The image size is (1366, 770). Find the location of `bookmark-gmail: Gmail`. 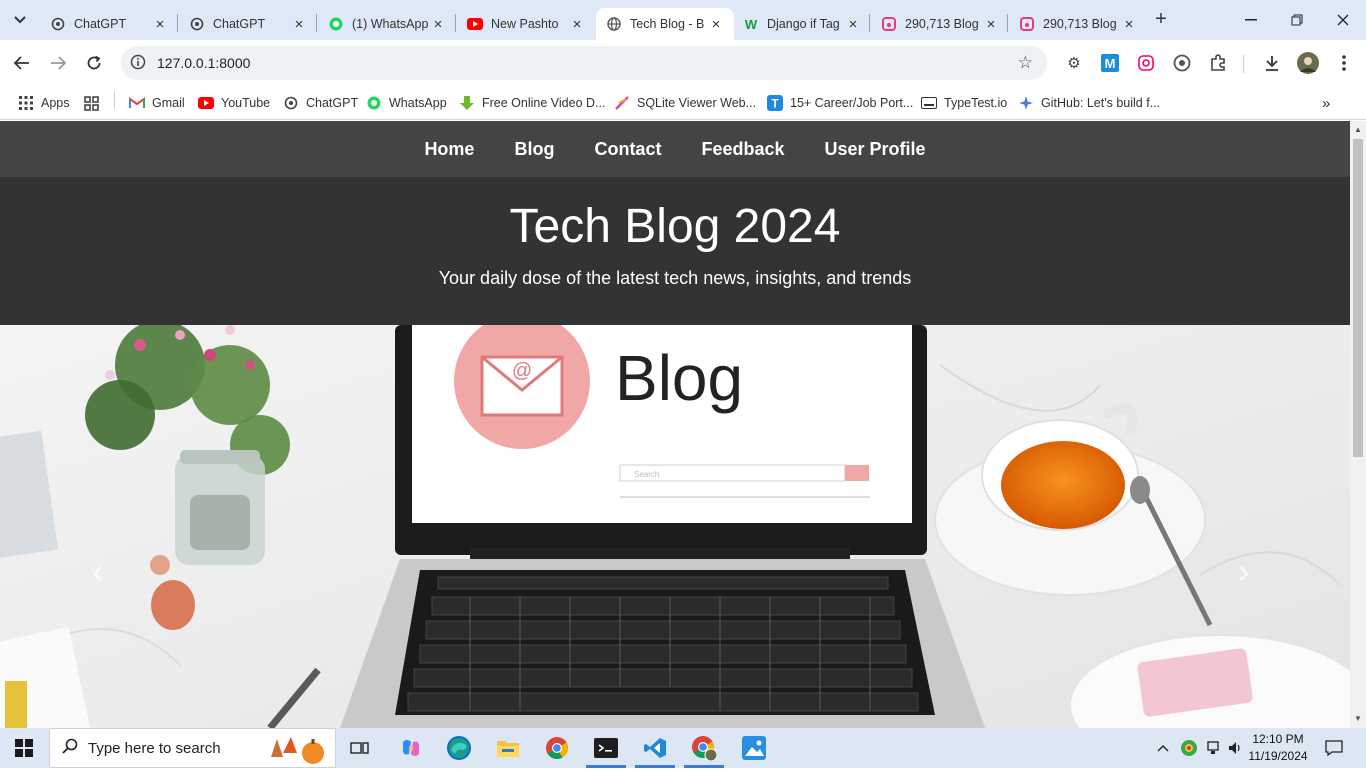

bookmark-gmail: Gmail is located at coordinates (157, 103).